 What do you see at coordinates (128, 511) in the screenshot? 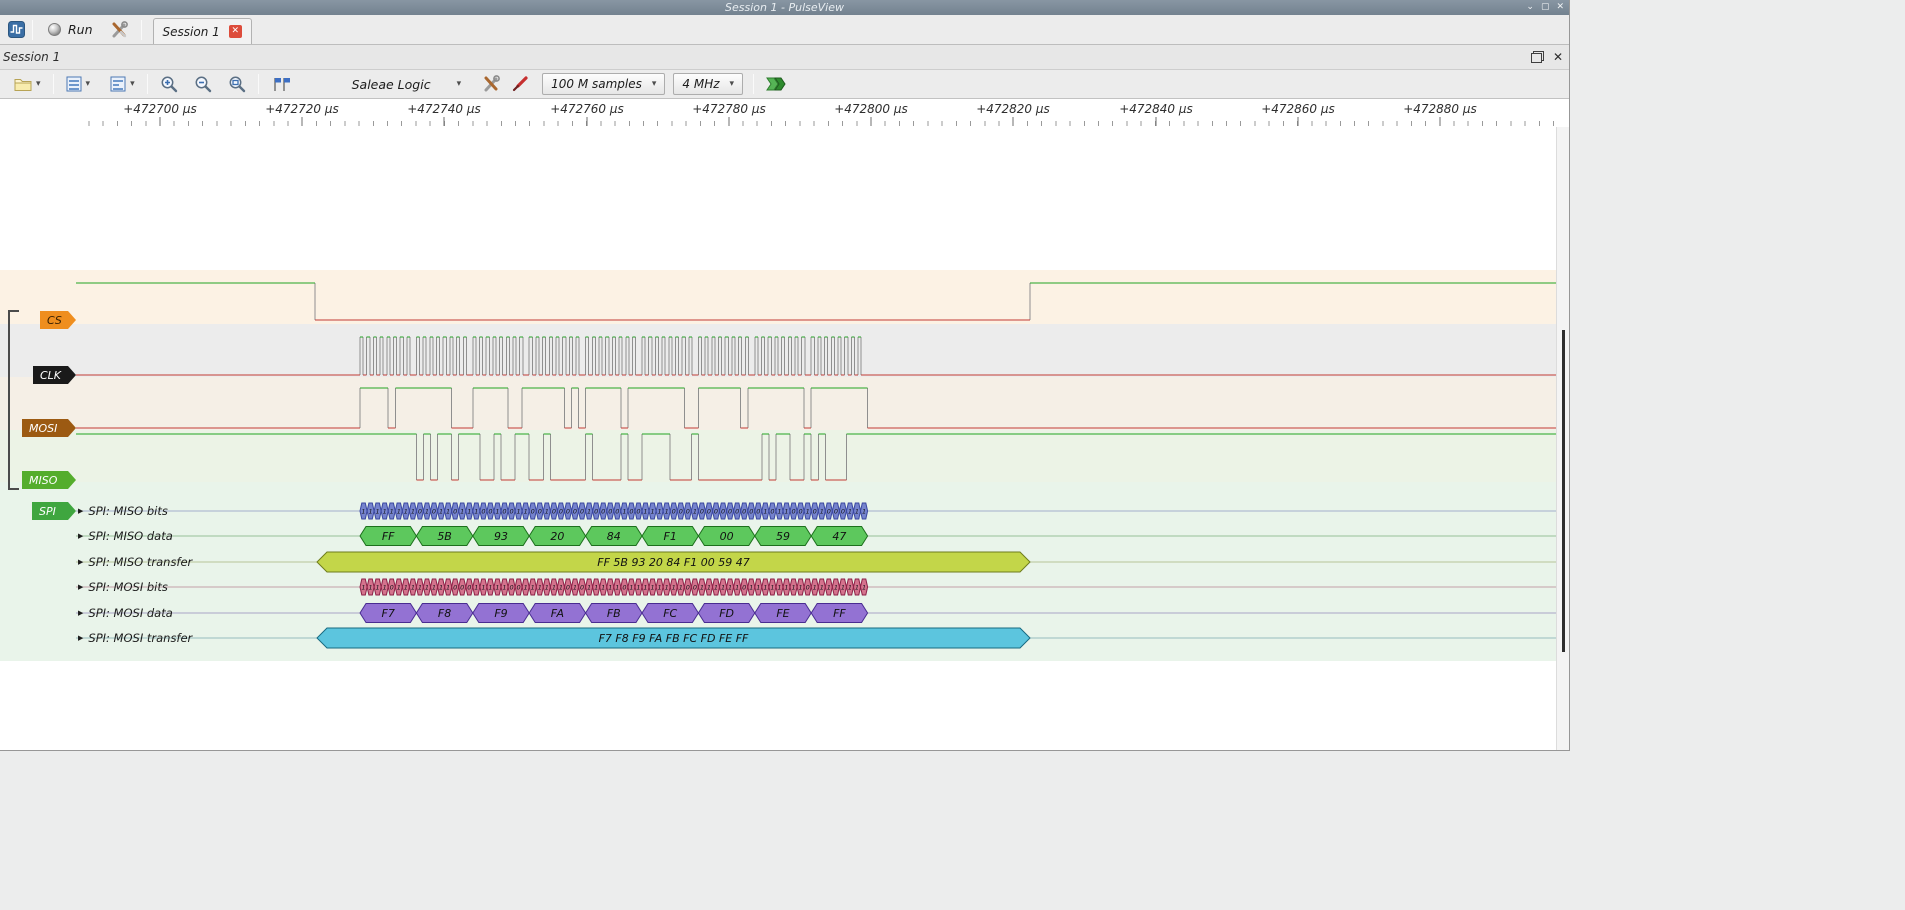
I see `decoder-row-title: SPI: MISO bits` at bounding box center [128, 511].